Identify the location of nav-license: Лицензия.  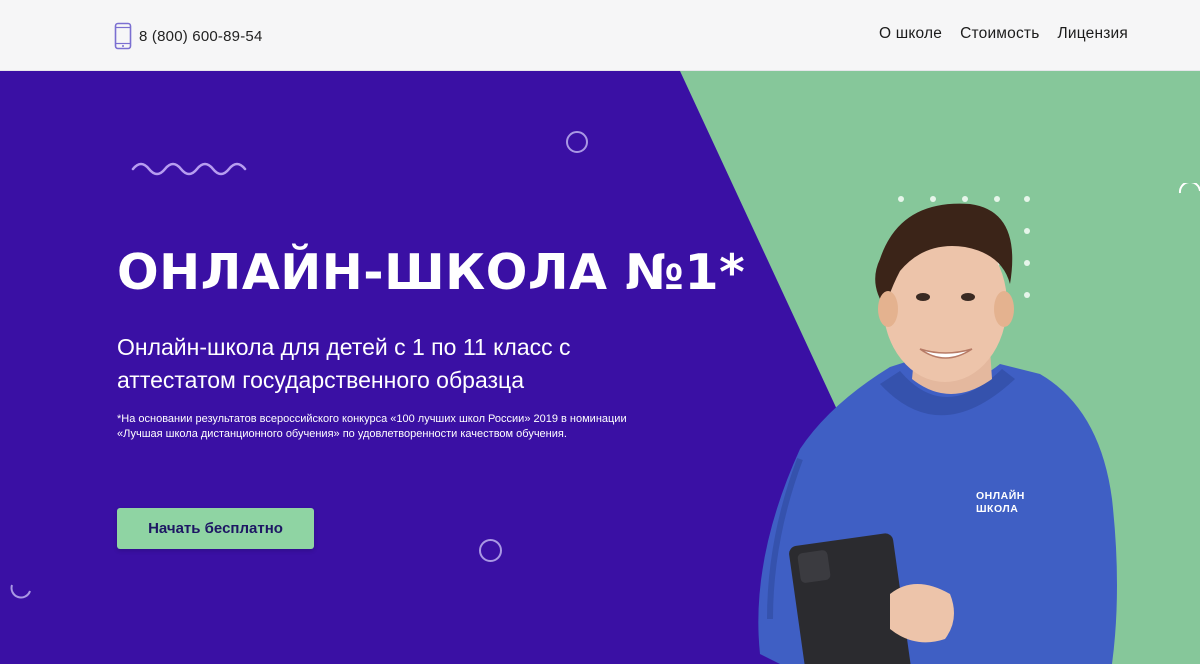
(1093, 34).